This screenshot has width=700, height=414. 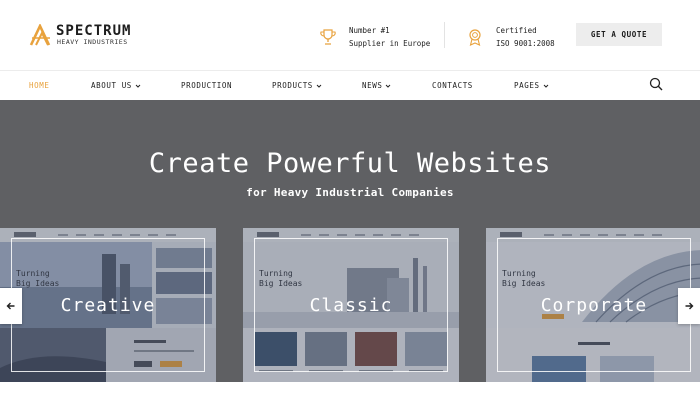 I want to click on page-bottom-space, so click(x=350, y=398).